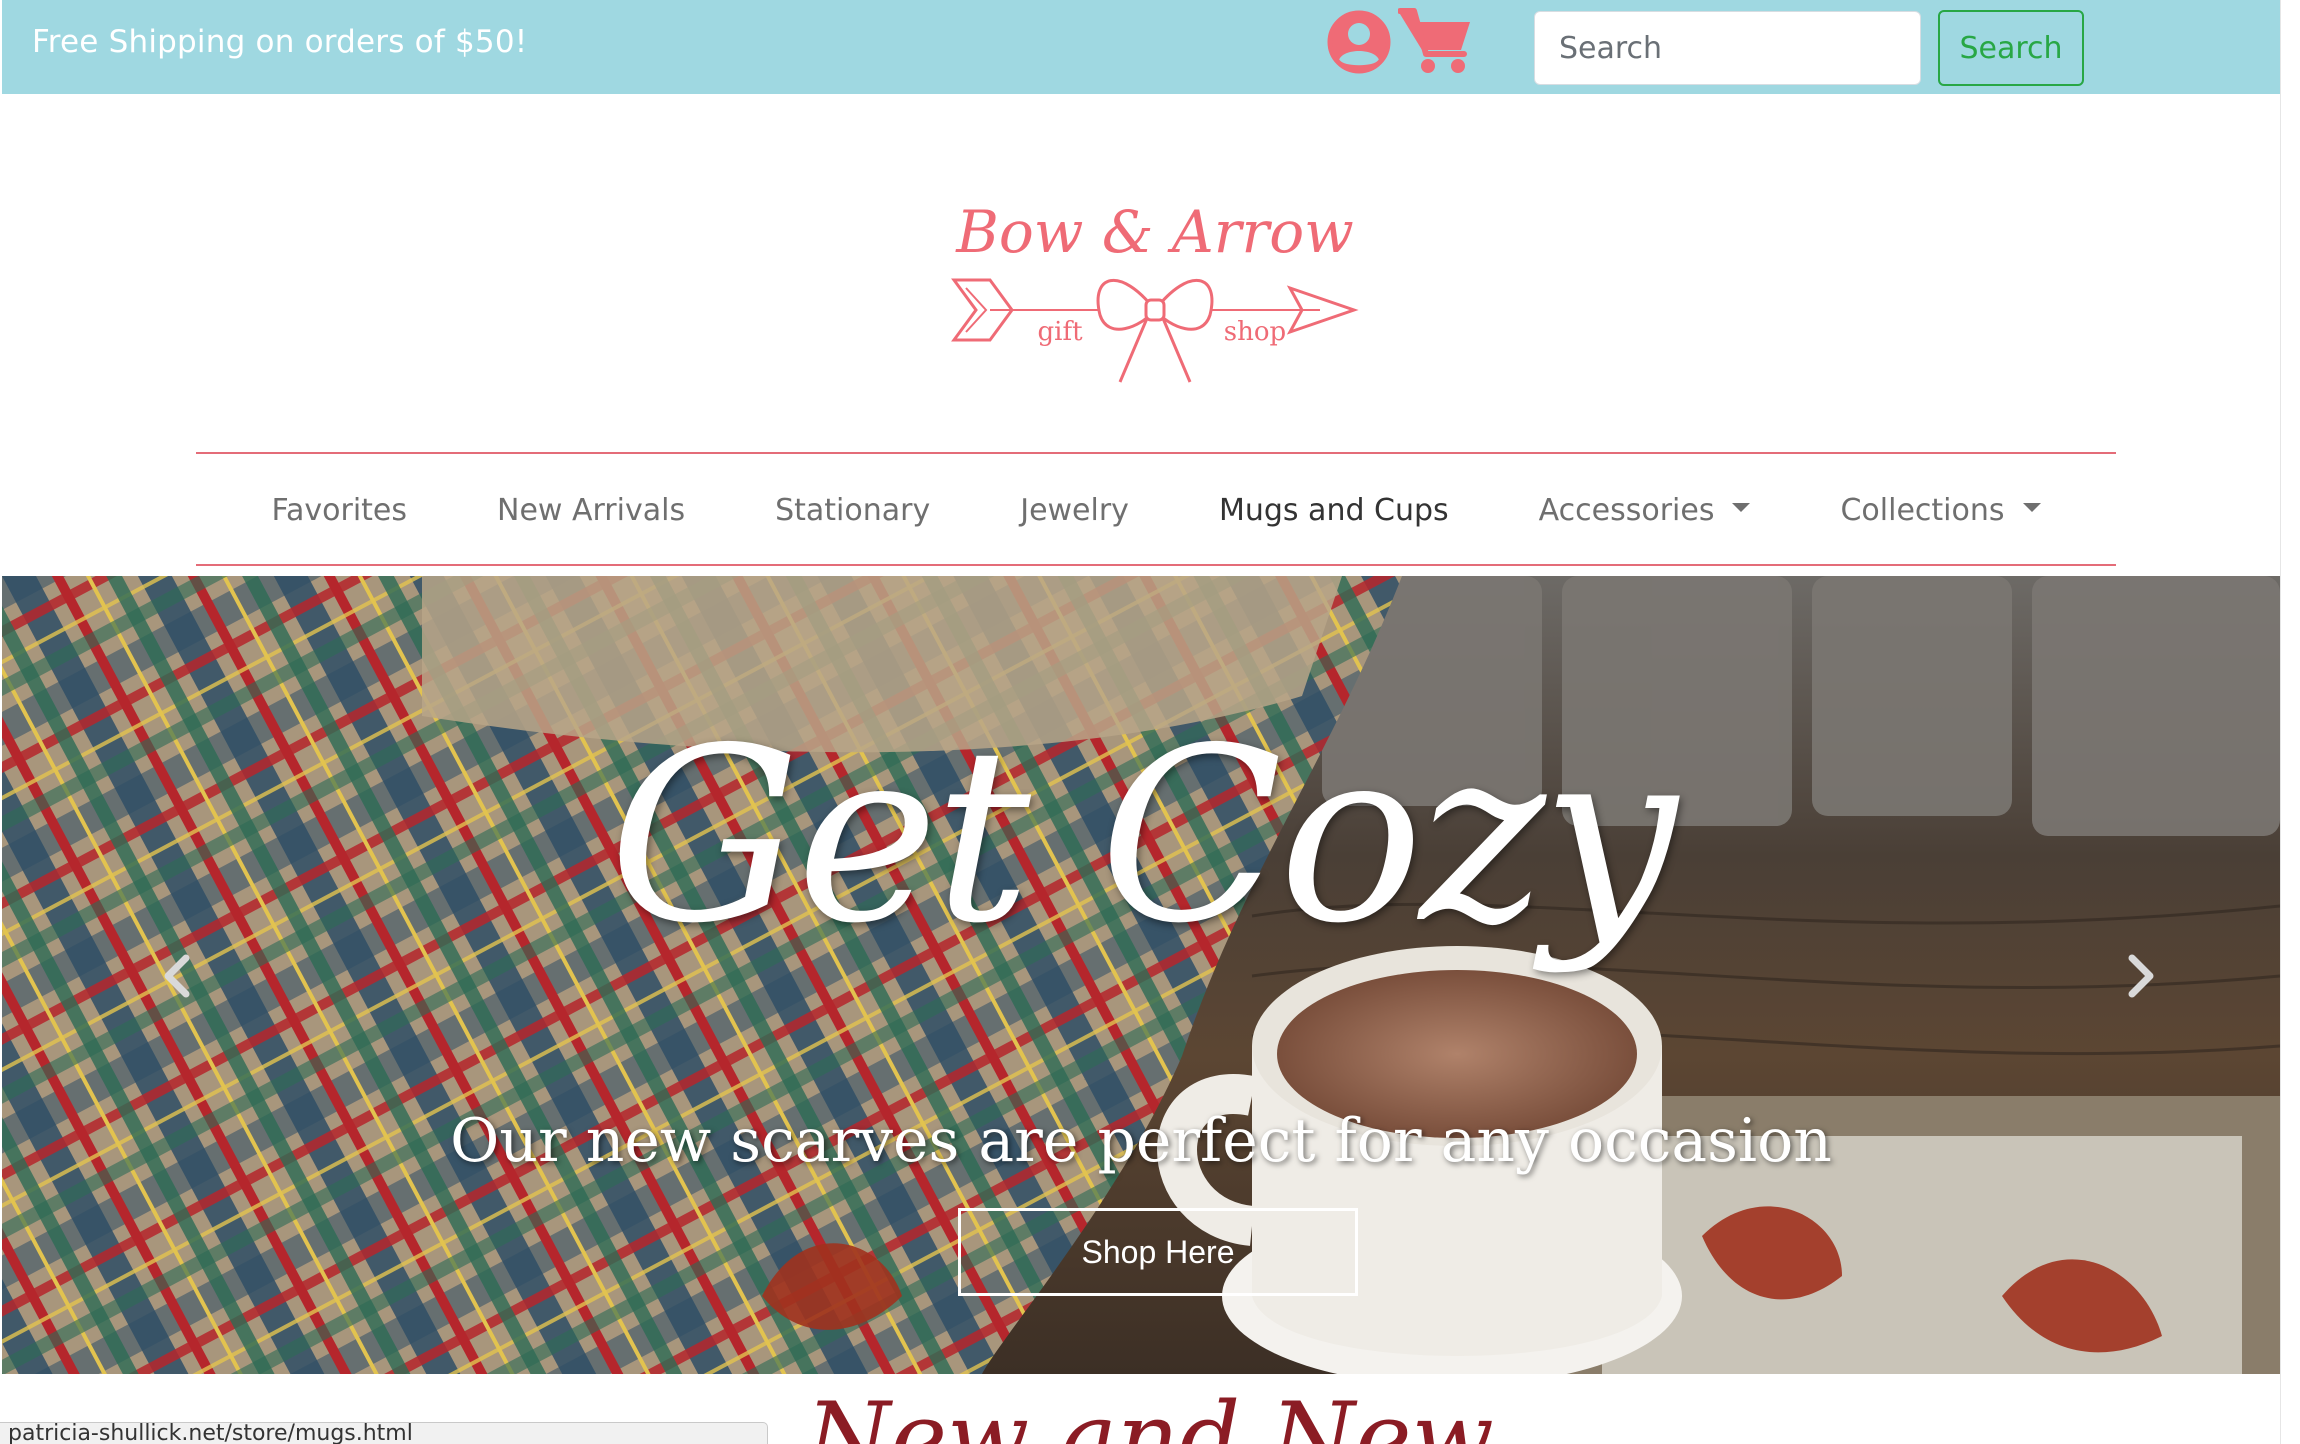  What do you see at coordinates (1727, 48) in the screenshot?
I see `search-input` at bounding box center [1727, 48].